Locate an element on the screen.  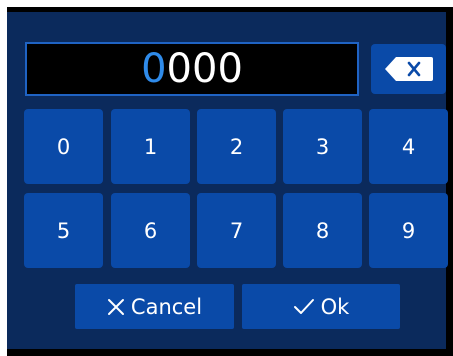
key-6: 6 is located at coordinates (150, 230).